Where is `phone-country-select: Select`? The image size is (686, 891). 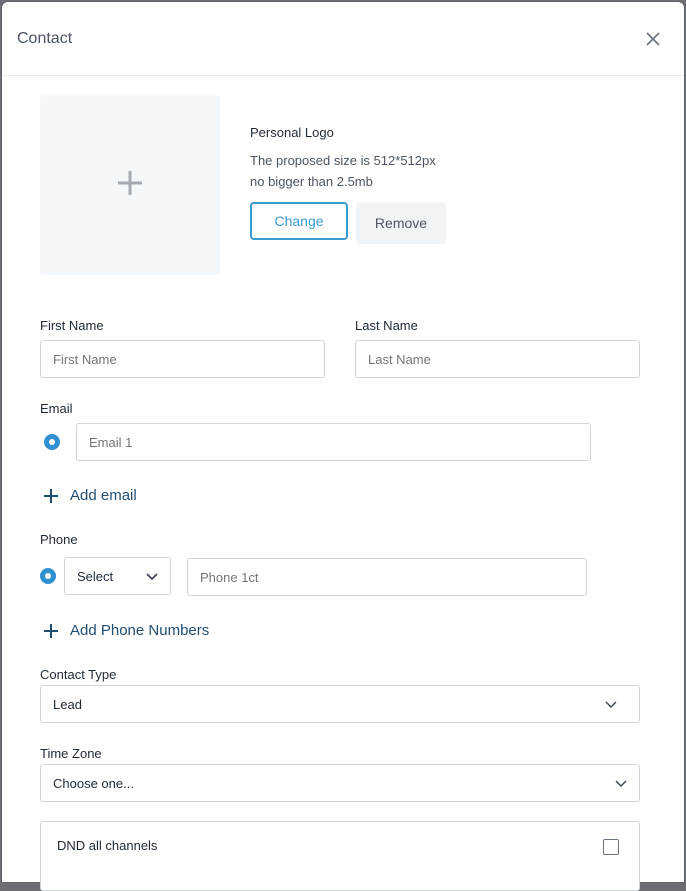
phone-country-select: Select is located at coordinates (117, 576).